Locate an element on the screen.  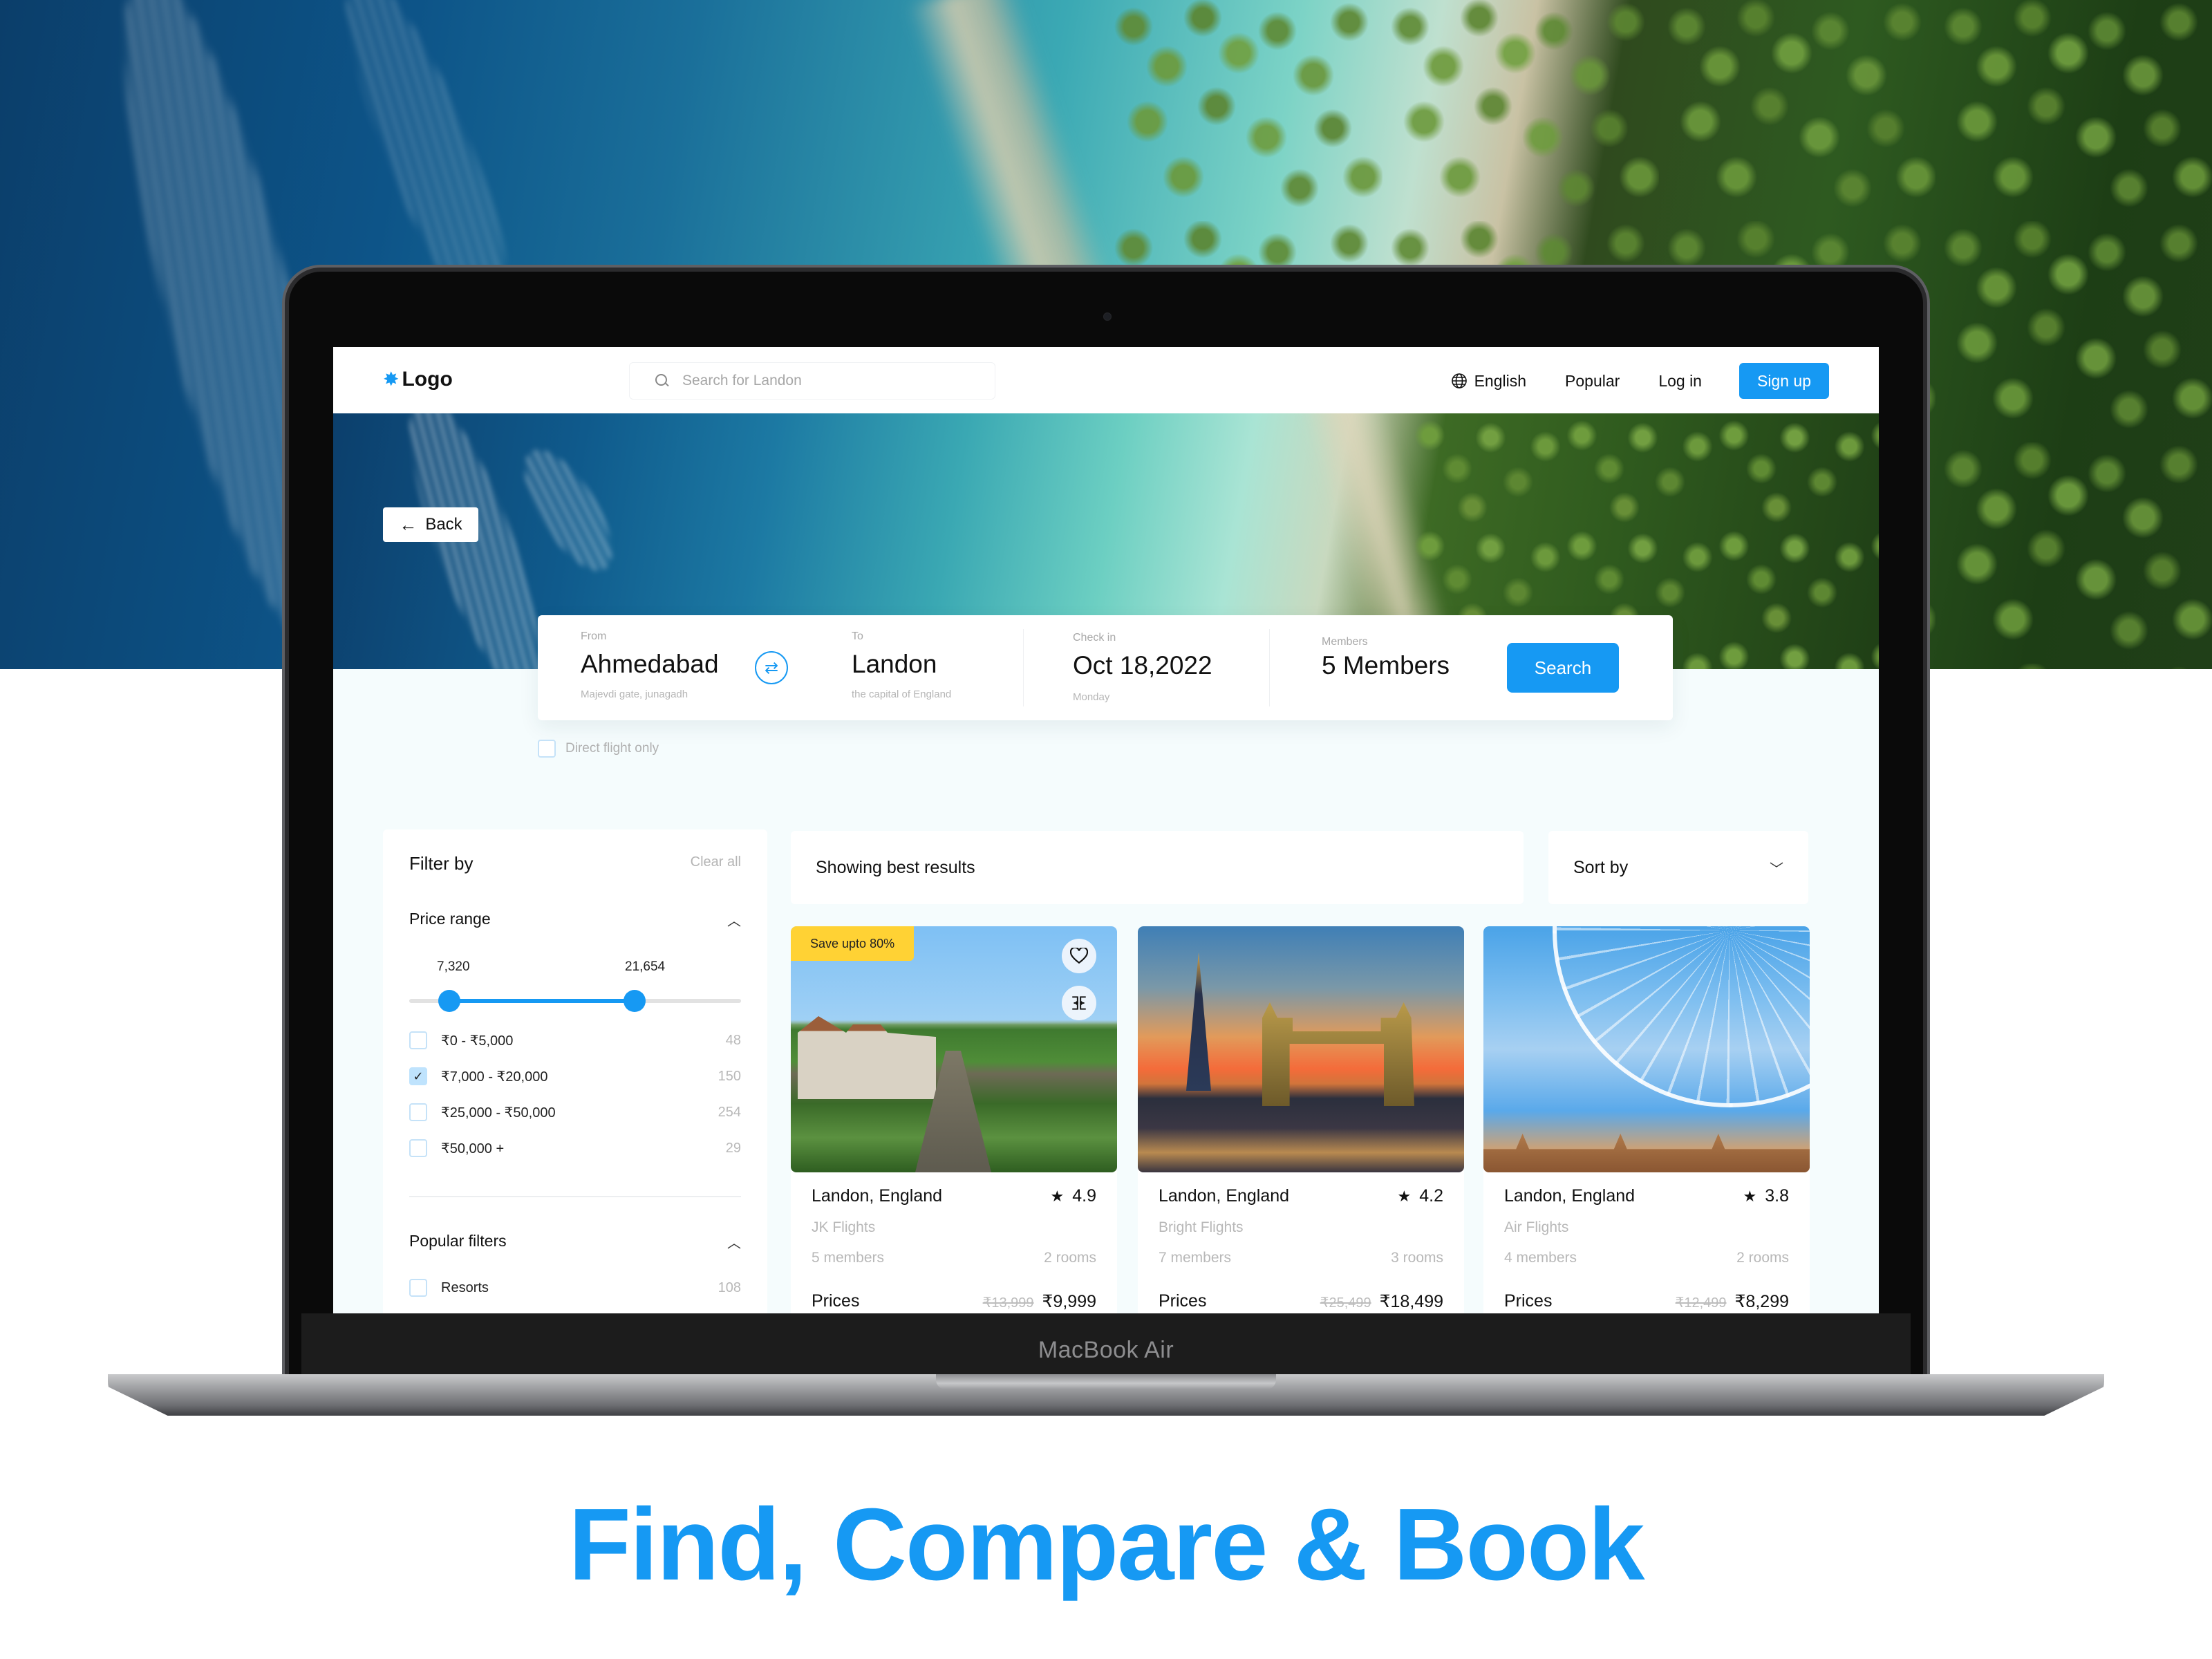
search-box is located at coordinates (812, 381).